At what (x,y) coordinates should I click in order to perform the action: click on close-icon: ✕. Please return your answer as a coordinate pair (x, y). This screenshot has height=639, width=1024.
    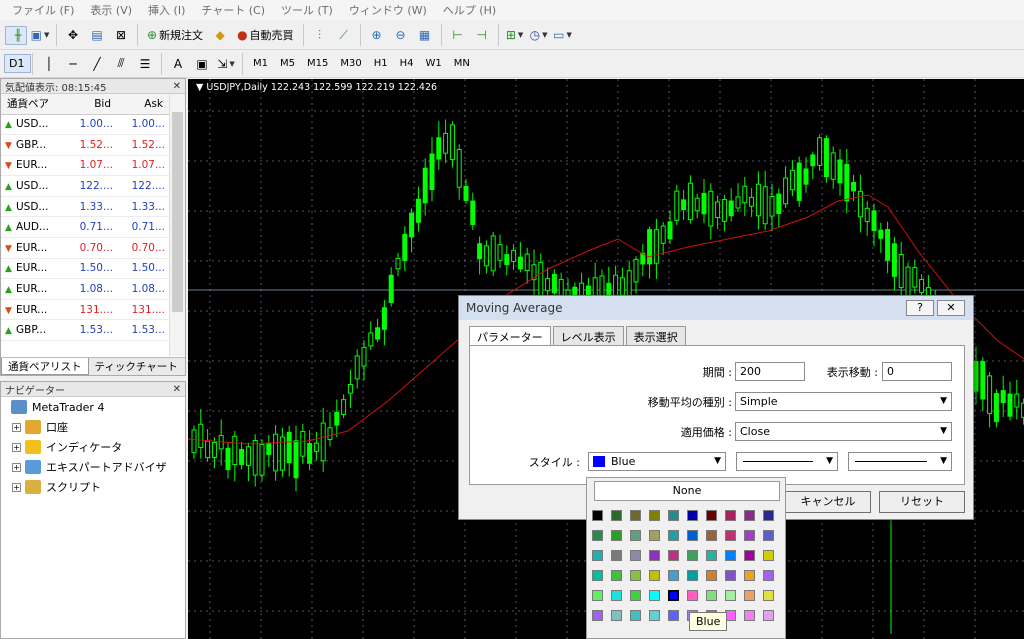
    Looking at the image, I should click on (177, 86).